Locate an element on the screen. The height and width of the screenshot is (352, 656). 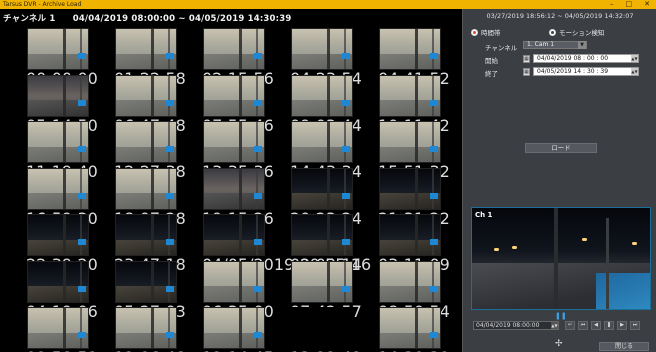
radio-unselected-icon is located at coordinates (552, 32).